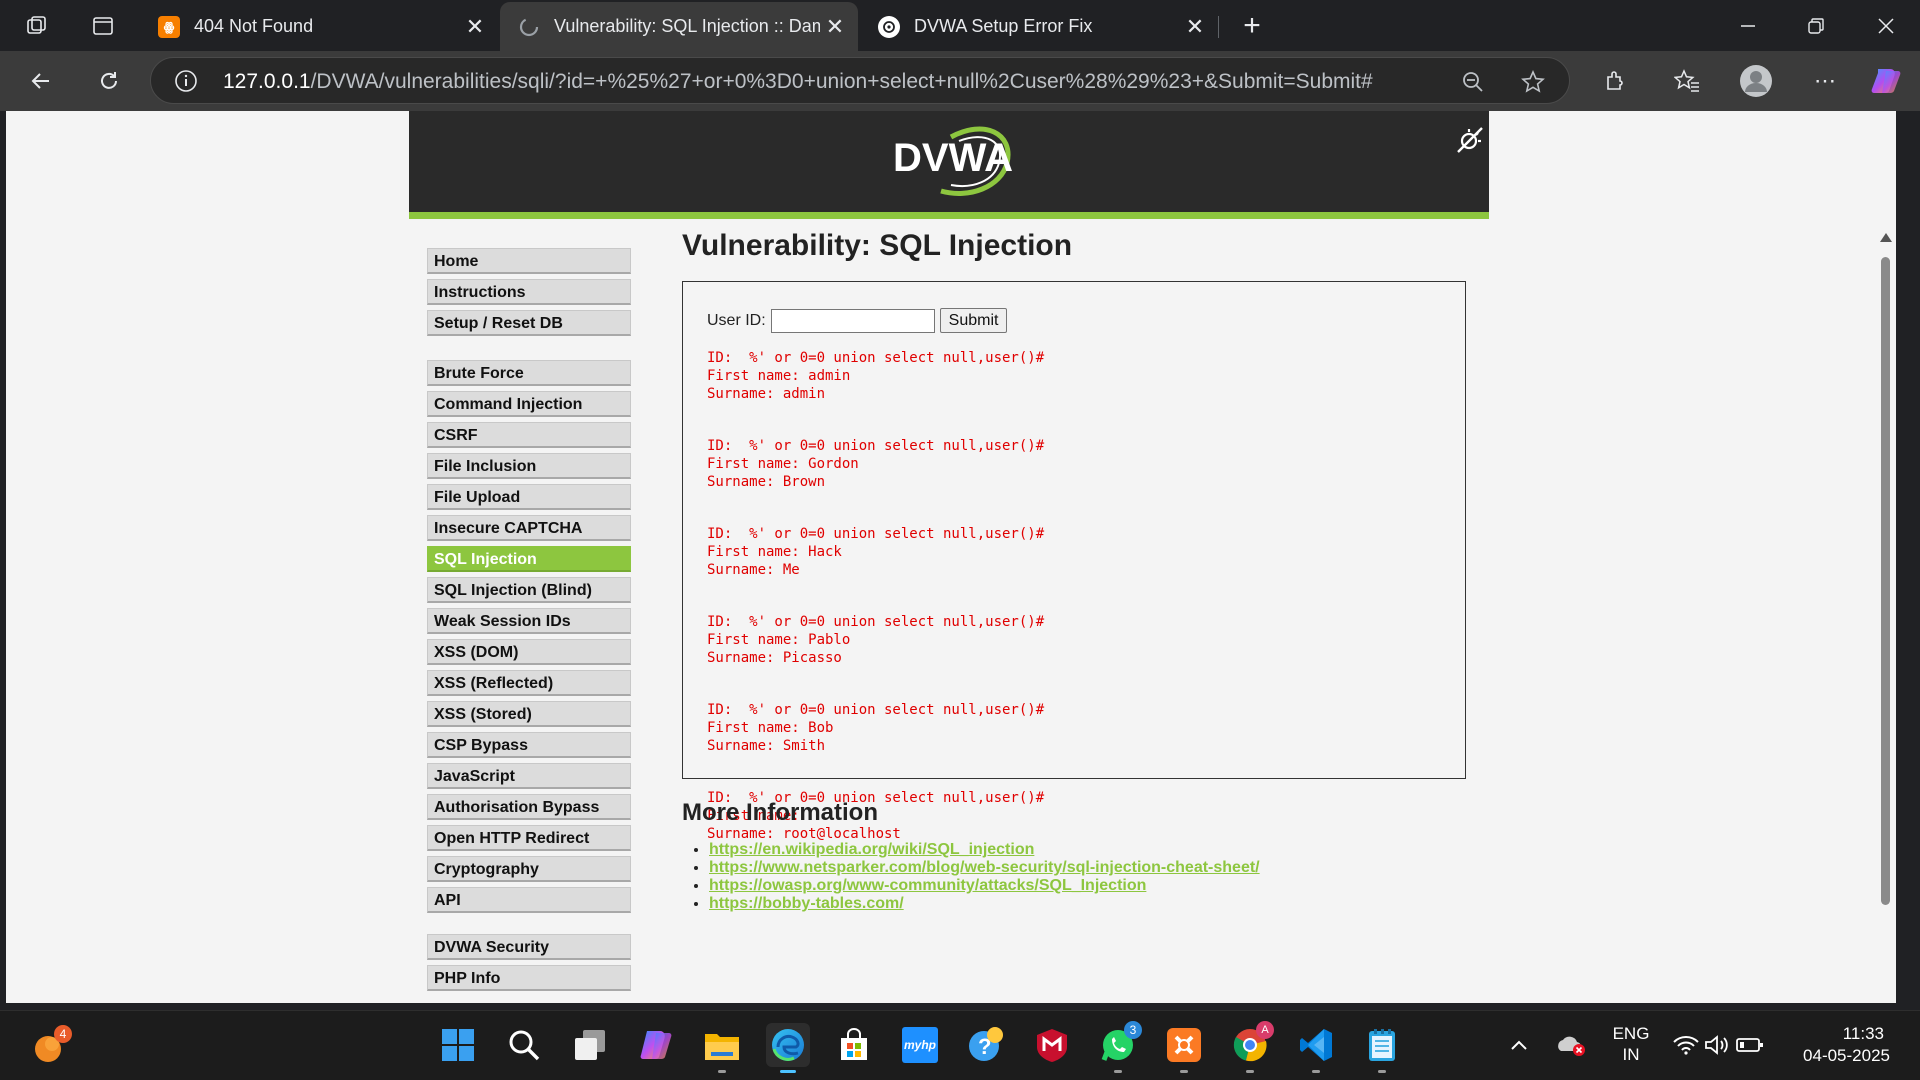 Image resolution: width=1920 pixels, height=1080 pixels. I want to click on menu-item-authorisation-bypass: Authorisation Bypass, so click(529, 807).